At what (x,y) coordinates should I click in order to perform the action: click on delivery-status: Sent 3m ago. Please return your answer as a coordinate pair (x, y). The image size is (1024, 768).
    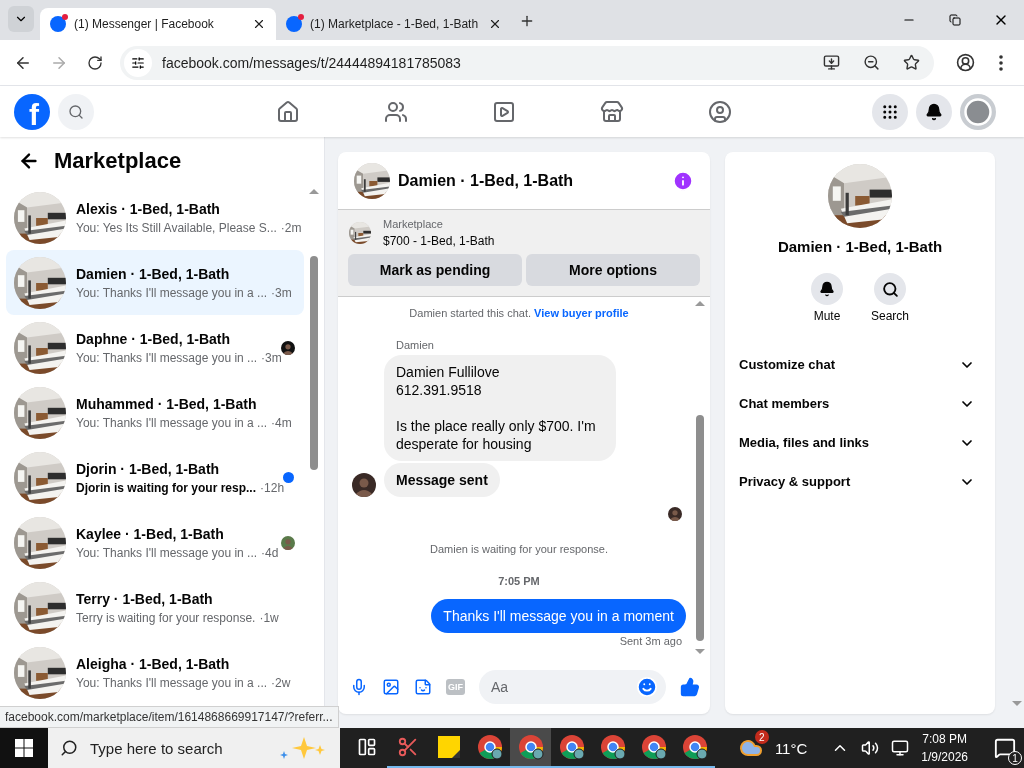
    Looking at the image, I should click on (650, 641).